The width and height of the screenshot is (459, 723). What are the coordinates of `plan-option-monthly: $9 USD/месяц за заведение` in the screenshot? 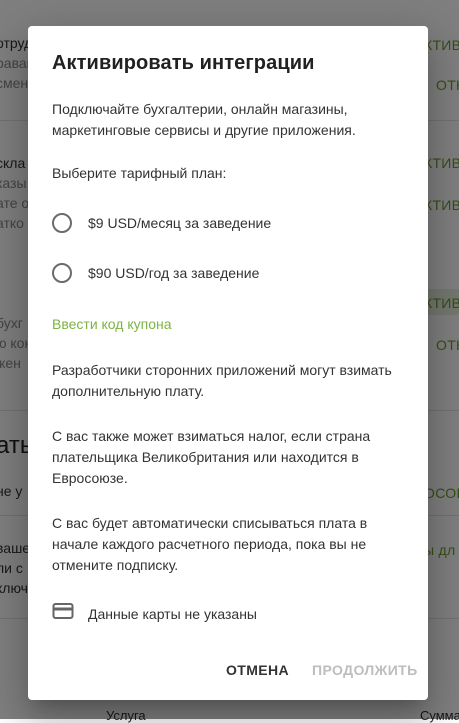 It's located at (161, 223).